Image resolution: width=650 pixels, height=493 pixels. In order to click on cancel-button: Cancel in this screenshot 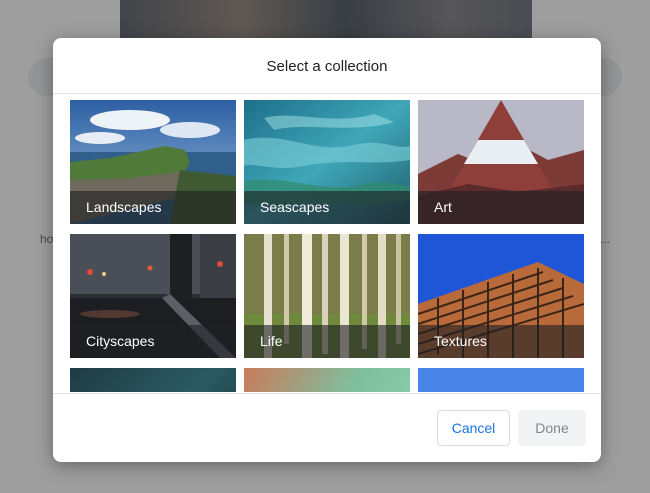, I will do `click(473, 428)`.